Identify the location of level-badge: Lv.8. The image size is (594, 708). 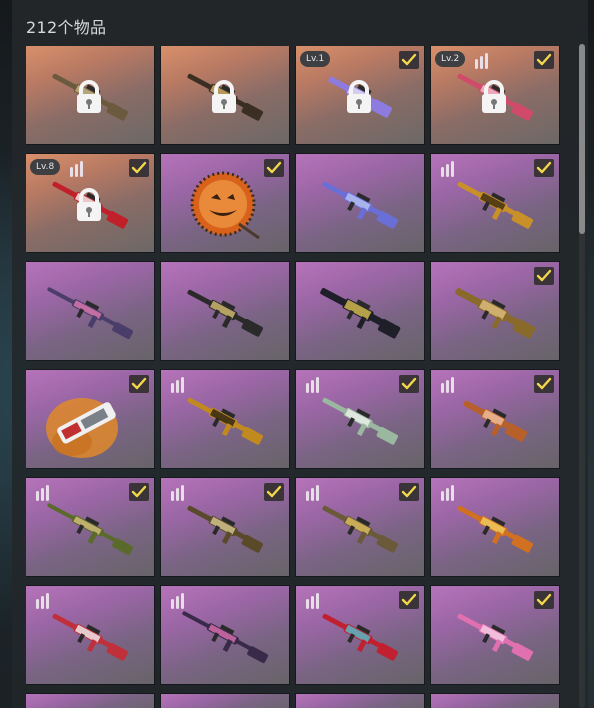
(45, 167).